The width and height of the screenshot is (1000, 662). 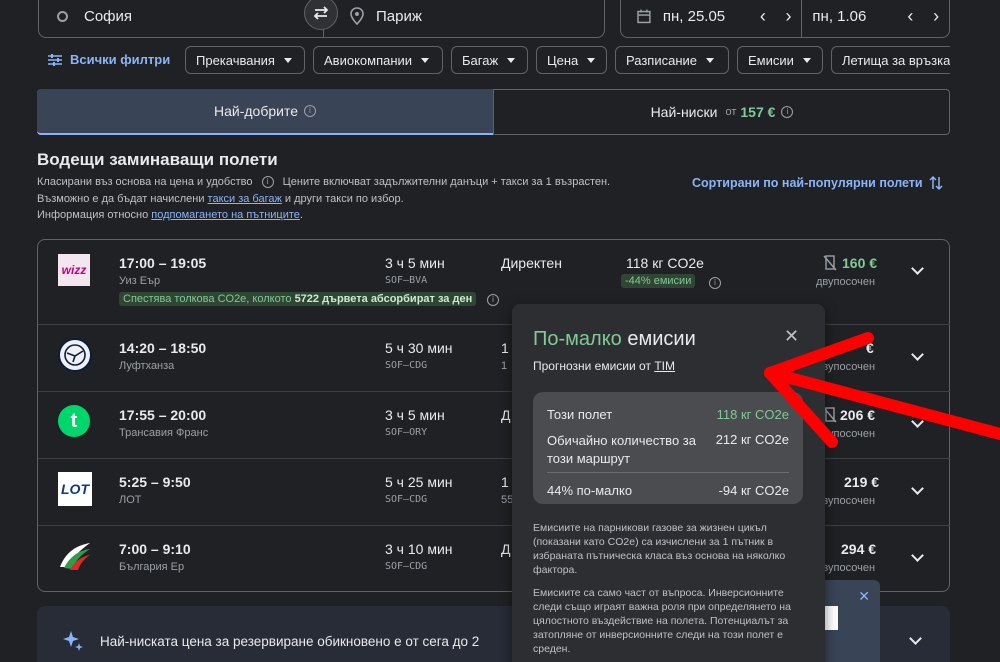 I want to click on popup-title: По-малко емисии, so click(x=614, y=339).